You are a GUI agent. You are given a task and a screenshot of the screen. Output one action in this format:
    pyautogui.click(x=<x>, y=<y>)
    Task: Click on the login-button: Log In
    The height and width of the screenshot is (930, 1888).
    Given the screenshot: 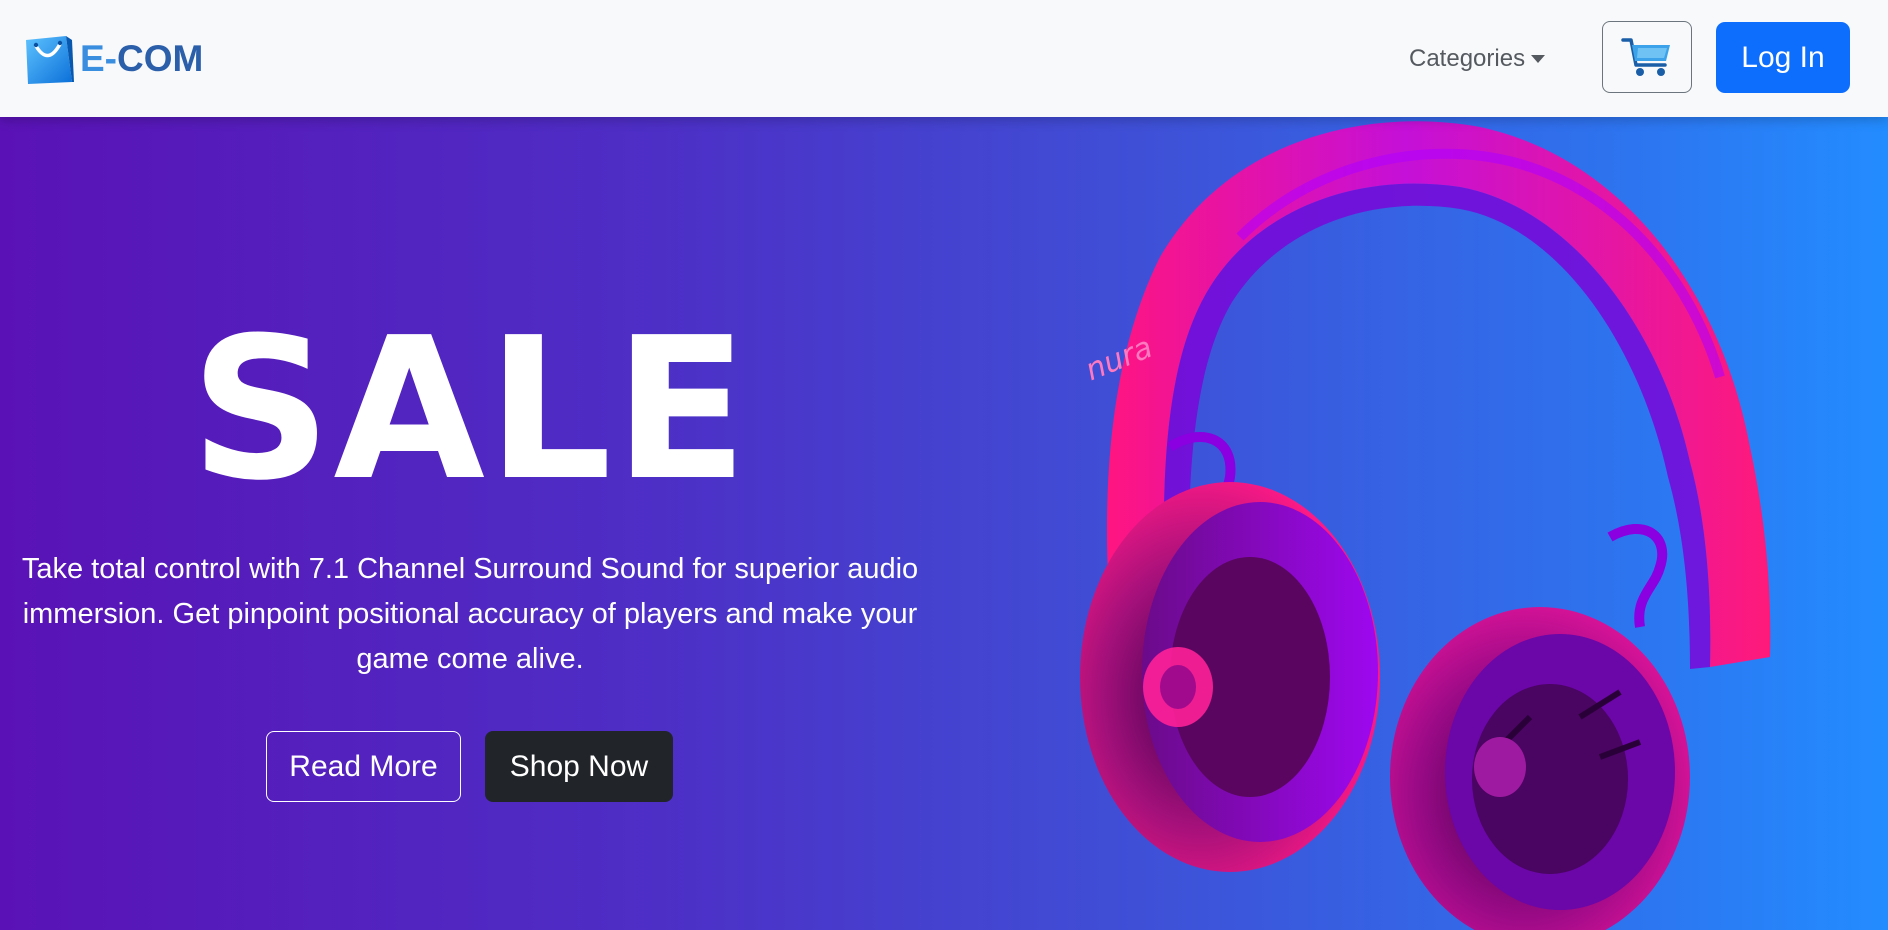 What is the action you would take?
    pyautogui.click(x=1783, y=57)
    